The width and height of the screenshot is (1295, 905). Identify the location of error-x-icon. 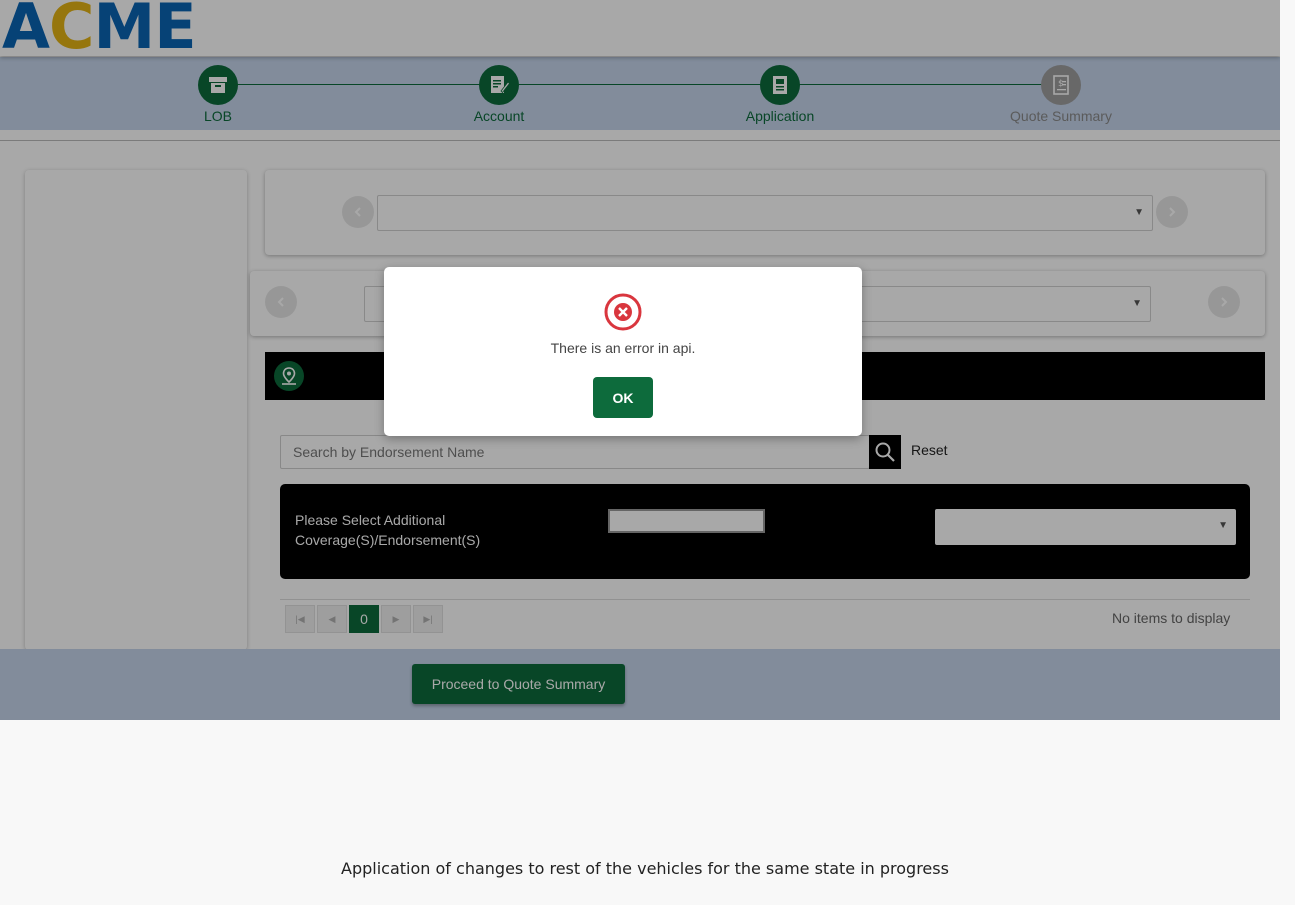
(623, 314).